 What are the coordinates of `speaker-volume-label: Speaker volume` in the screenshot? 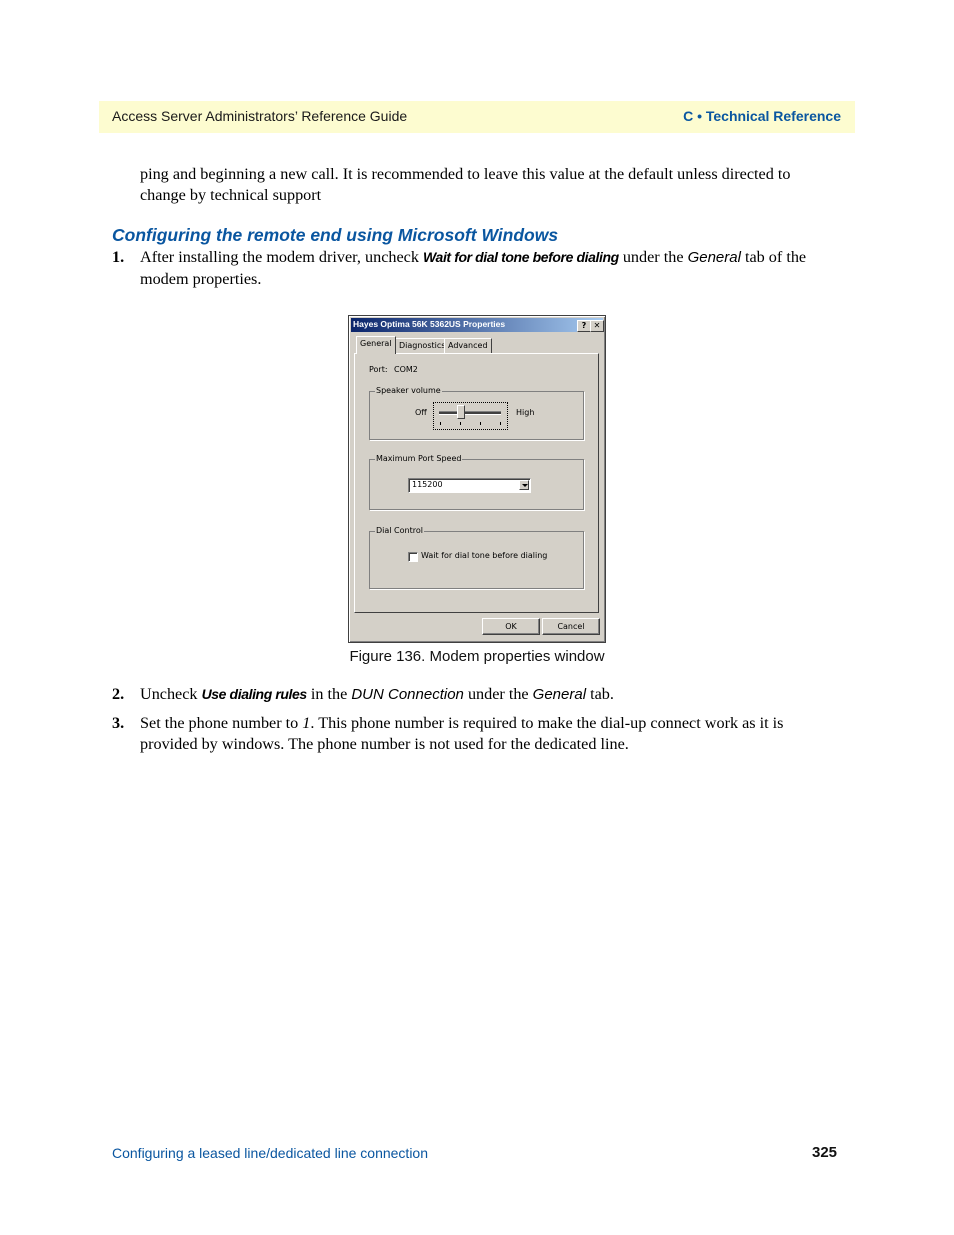 It's located at (408, 390).